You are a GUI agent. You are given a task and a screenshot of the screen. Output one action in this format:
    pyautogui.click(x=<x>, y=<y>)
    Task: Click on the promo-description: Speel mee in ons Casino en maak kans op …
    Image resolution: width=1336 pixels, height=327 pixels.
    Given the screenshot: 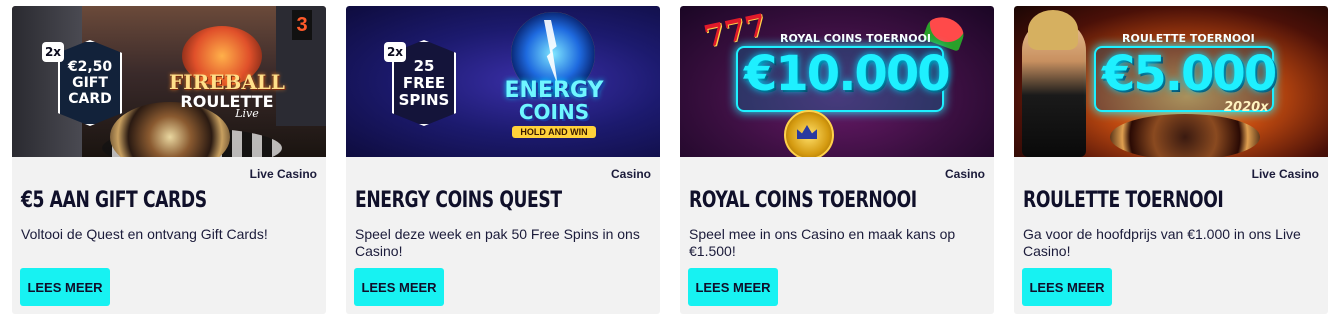 What is the action you would take?
    pyautogui.click(x=822, y=242)
    